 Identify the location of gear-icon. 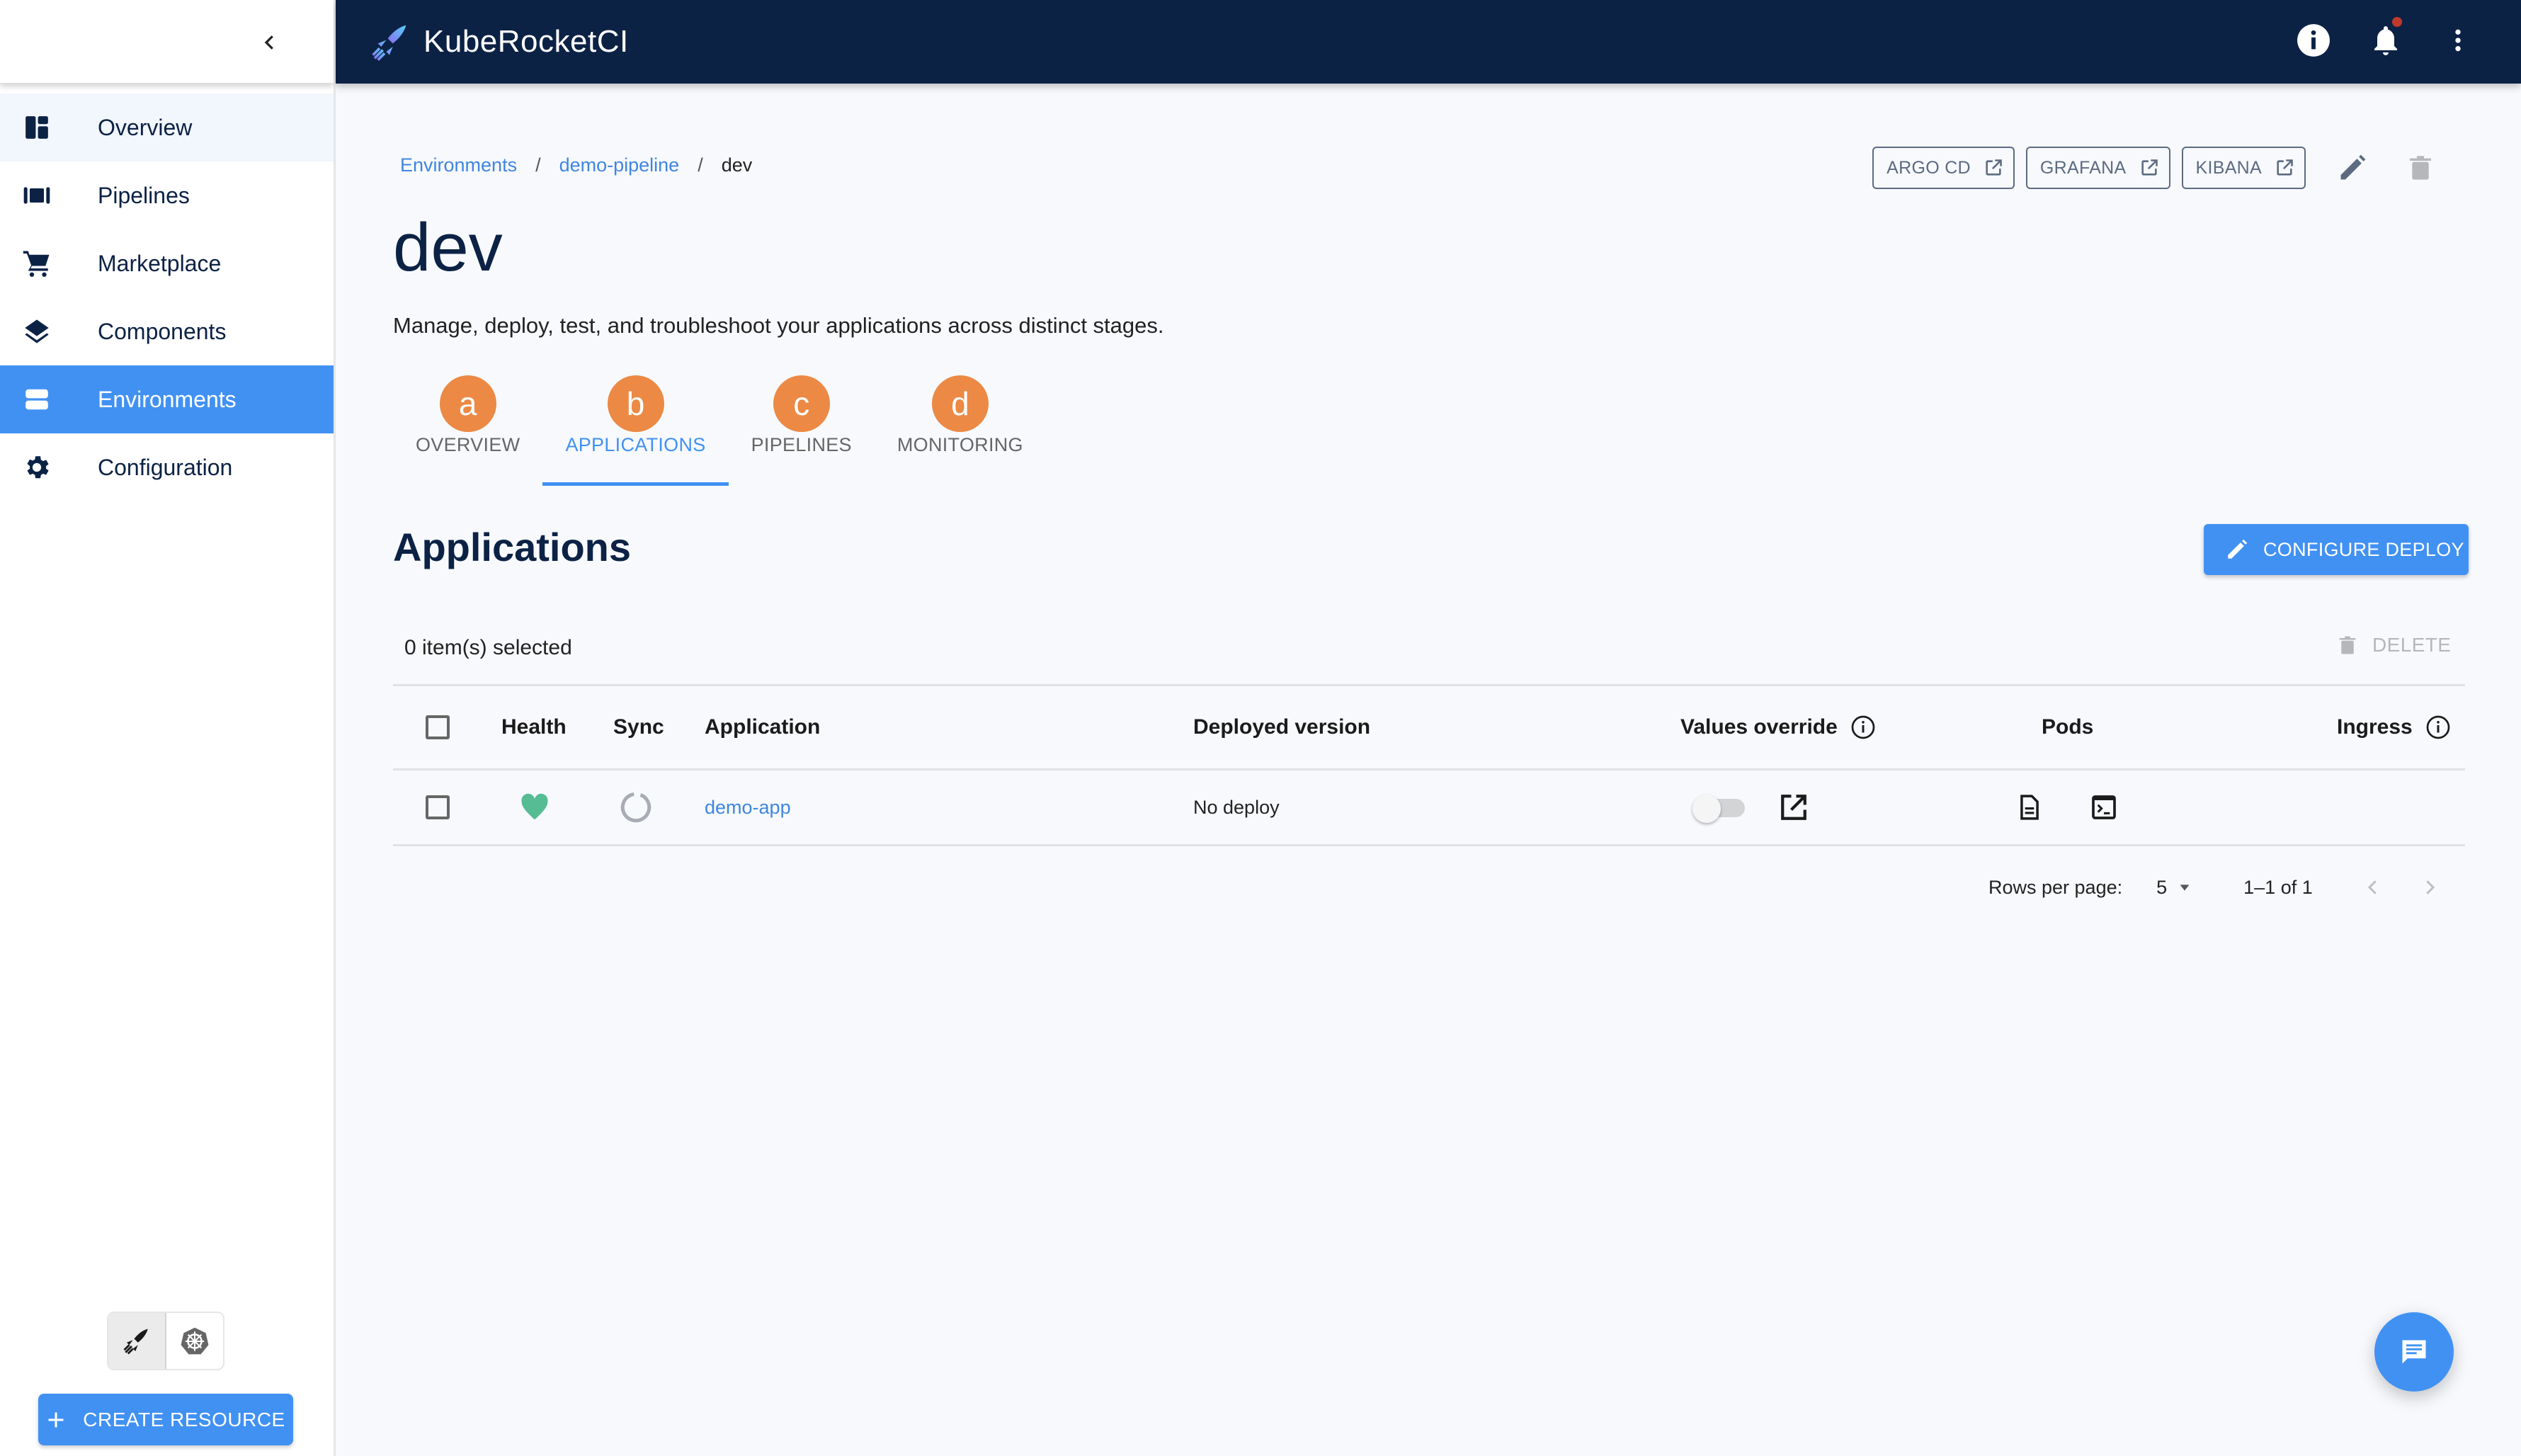
(37, 468).